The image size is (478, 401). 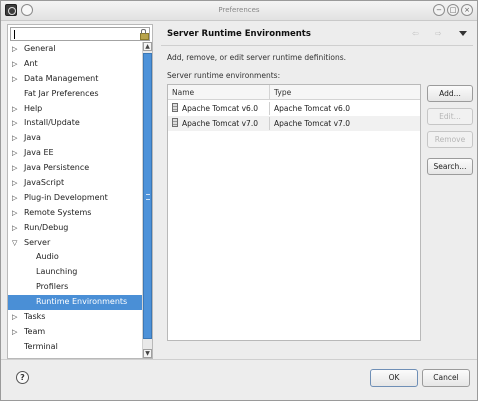 What do you see at coordinates (57, 168) in the screenshot?
I see `tree-item-label: Java Persistence` at bounding box center [57, 168].